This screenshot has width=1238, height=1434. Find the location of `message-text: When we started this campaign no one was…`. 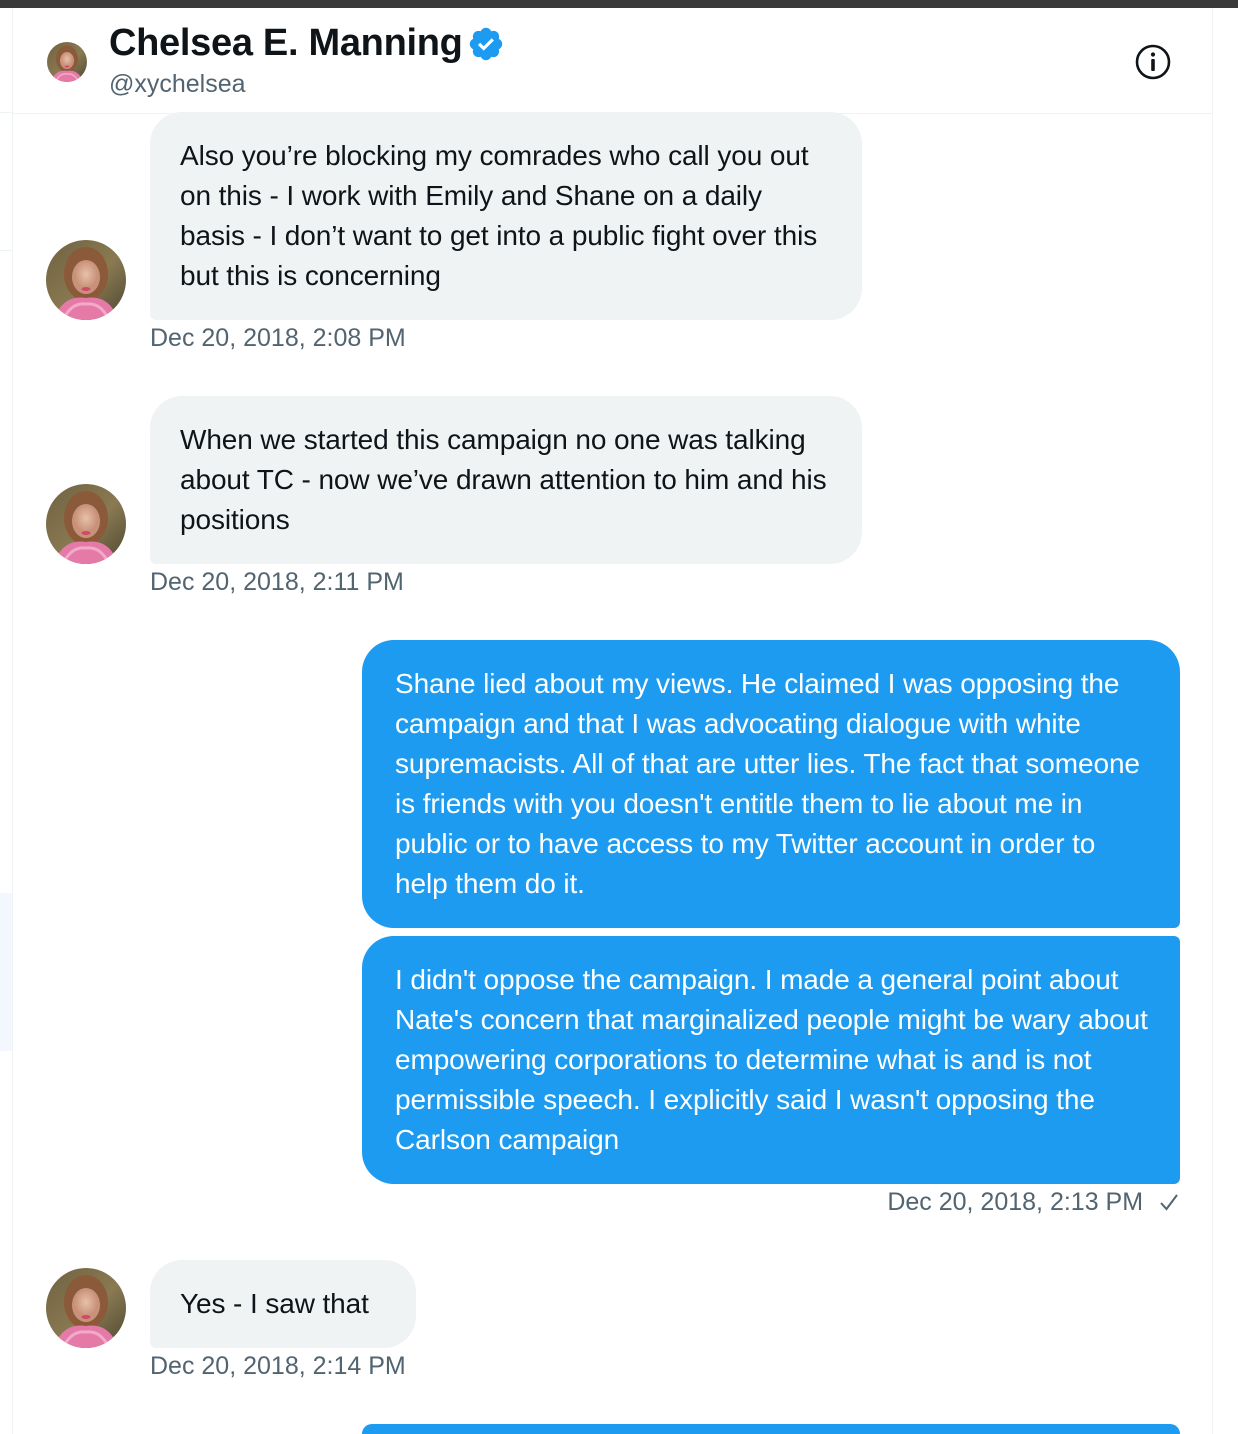

message-text: When we started this campaign no one was… is located at coordinates (503, 479).